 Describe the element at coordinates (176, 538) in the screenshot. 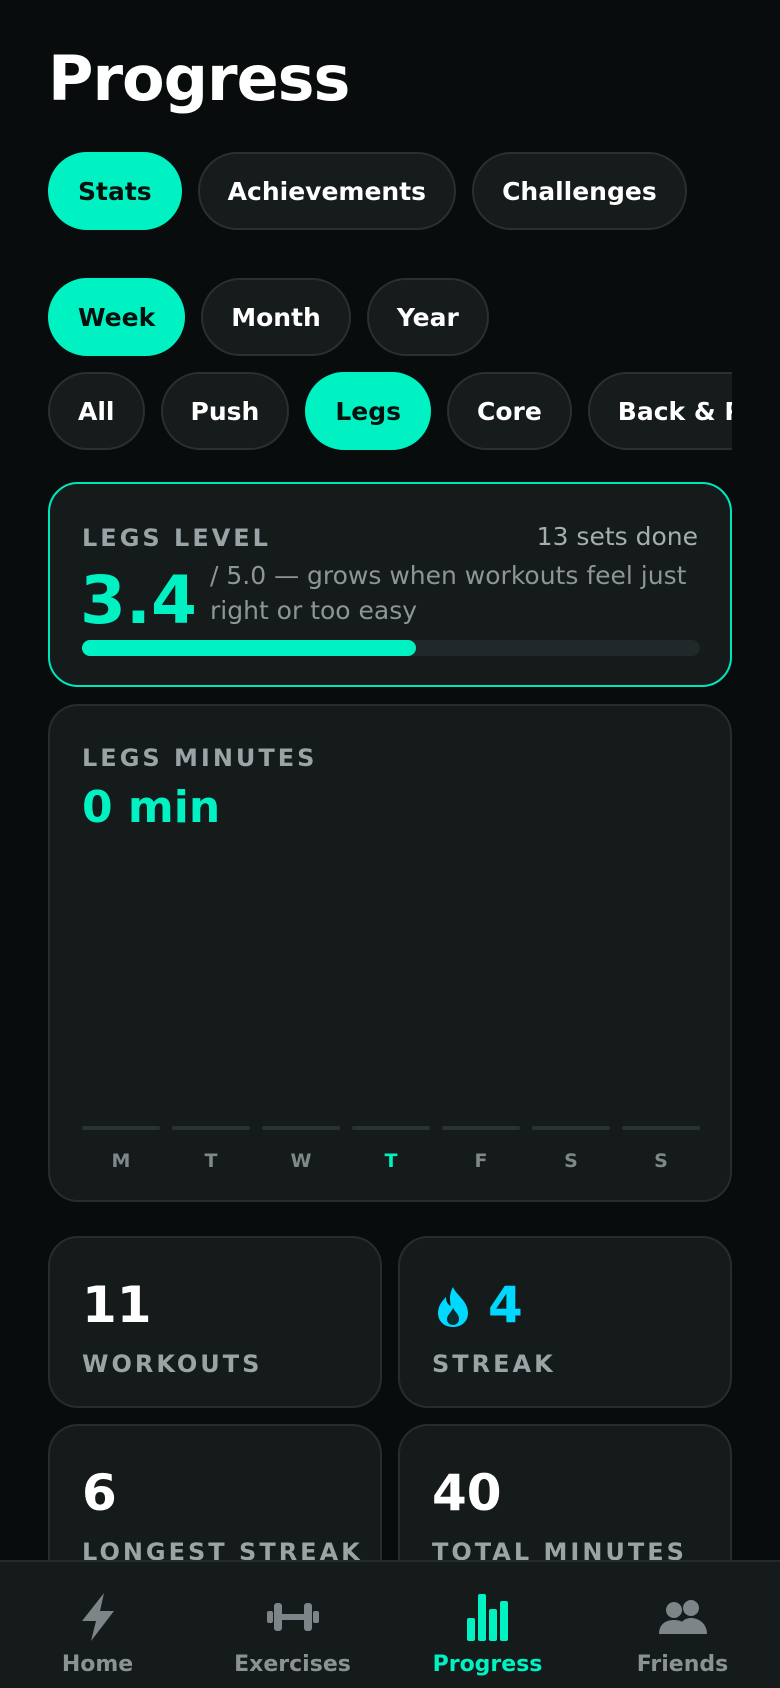

I see `level-label: LEGS LEVEL` at that location.